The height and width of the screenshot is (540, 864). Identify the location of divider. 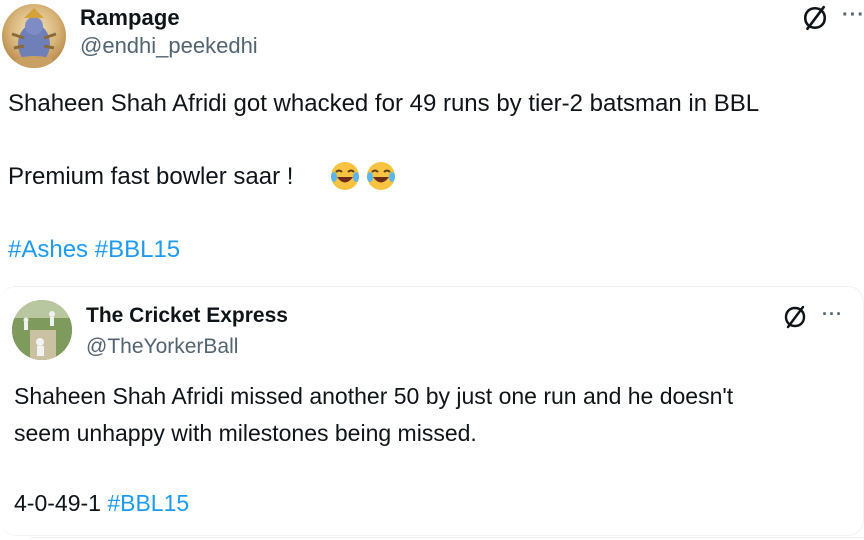
(447, 537).